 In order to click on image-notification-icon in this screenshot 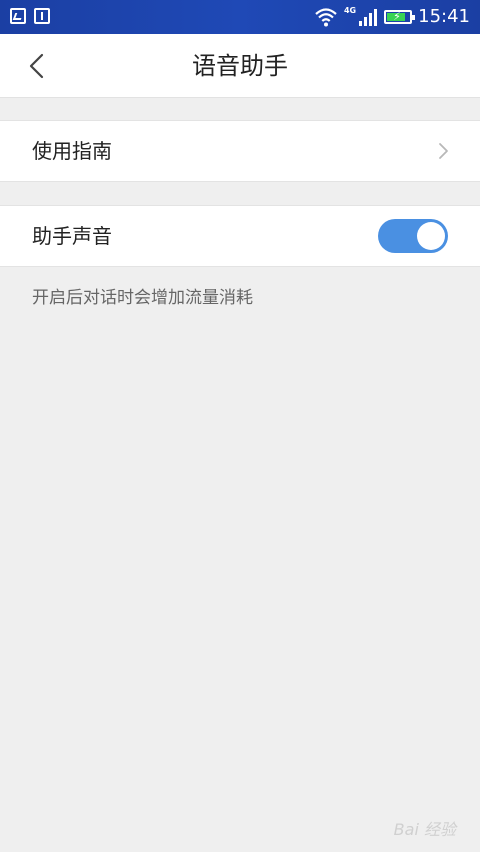, I will do `click(18, 16)`.